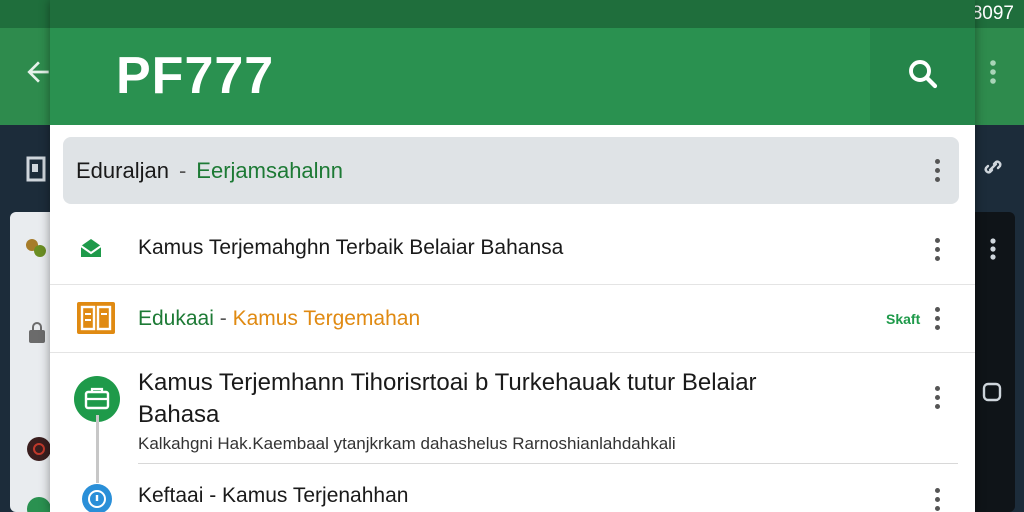  Describe the element at coordinates (36, 250) in the screenshot. I see `background-food-icon` at that location.